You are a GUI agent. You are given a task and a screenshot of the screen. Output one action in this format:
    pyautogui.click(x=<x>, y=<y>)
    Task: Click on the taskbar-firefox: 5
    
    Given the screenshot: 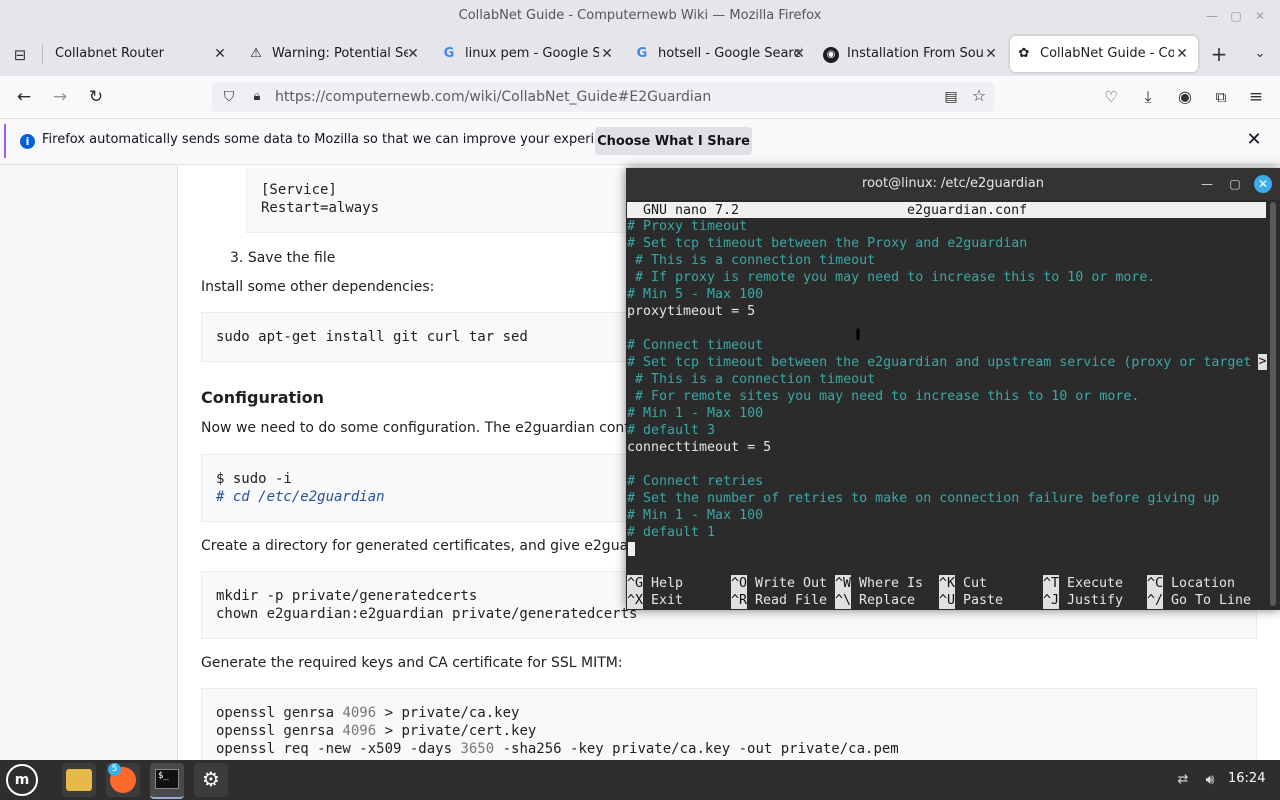 What is the action you would take?
    pyautogui.click(x=123, y=780)
    